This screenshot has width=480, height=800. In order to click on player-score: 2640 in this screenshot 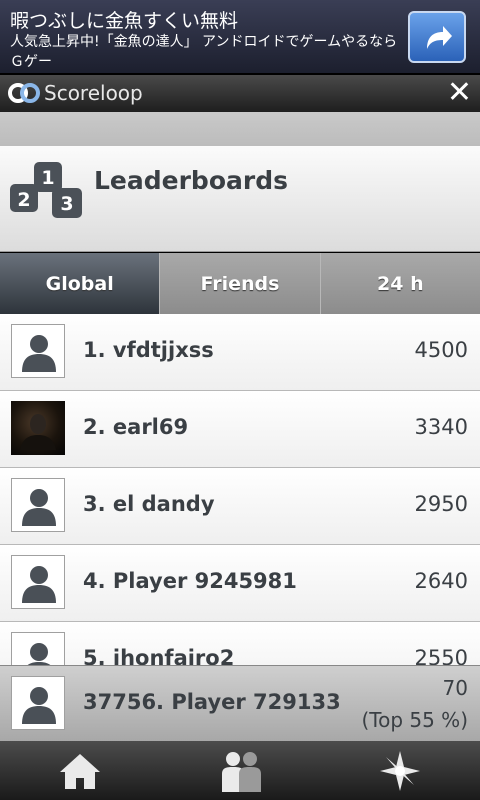, I will do `click(441, 581)`.